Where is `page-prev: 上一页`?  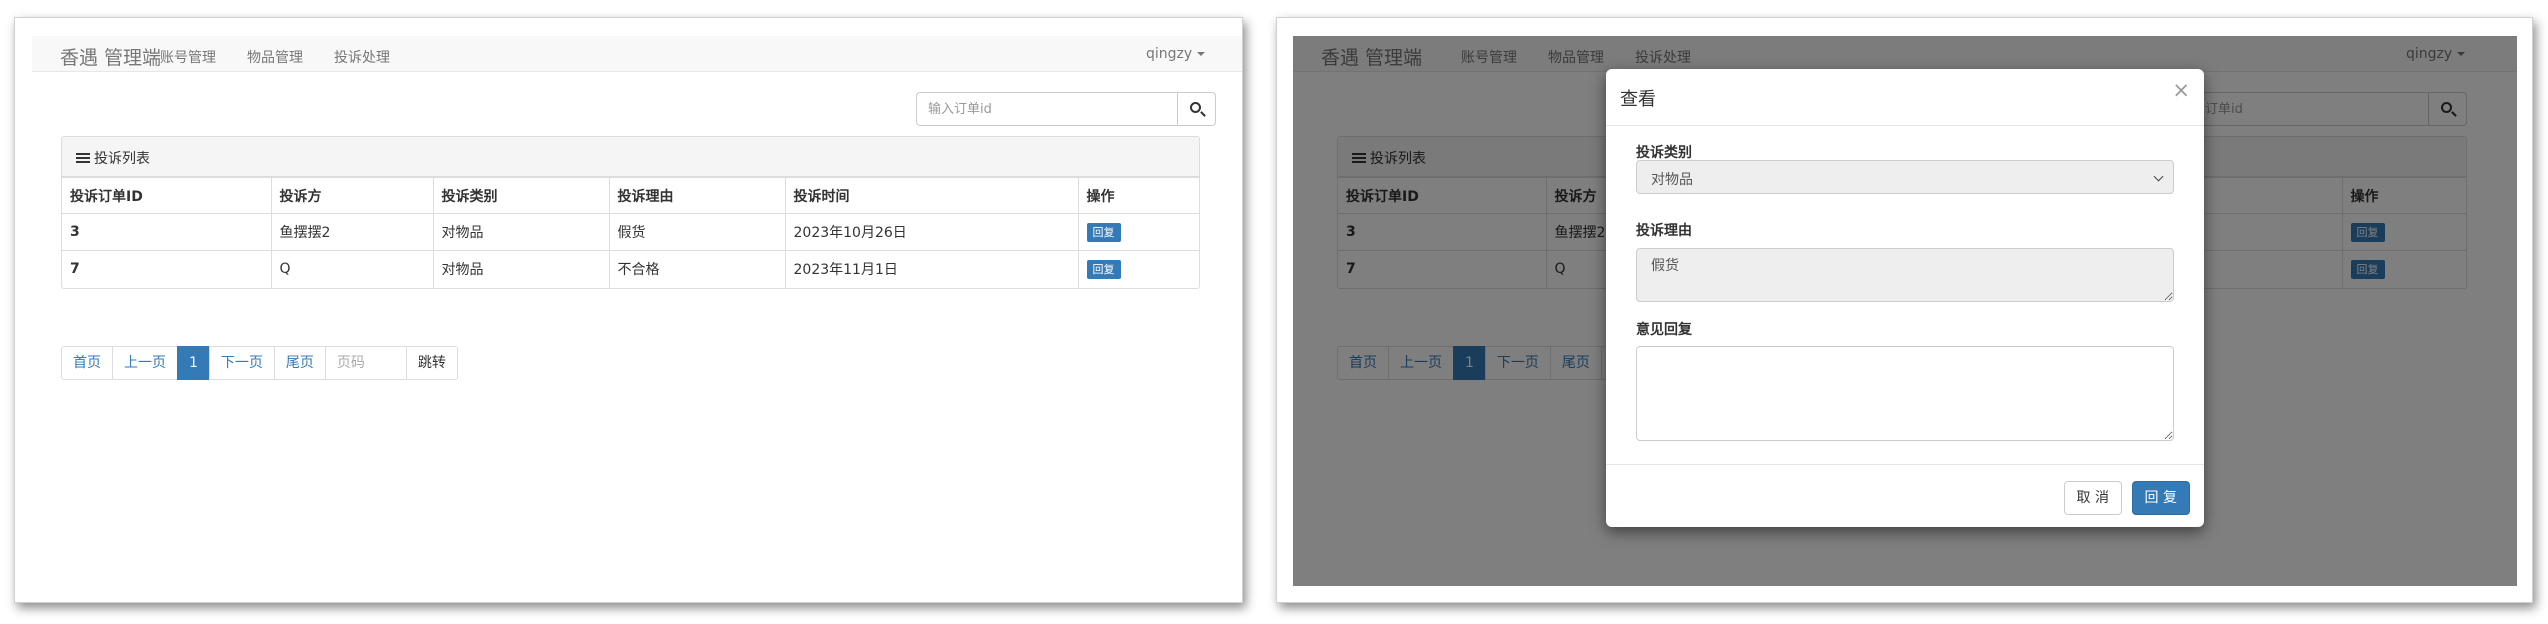
page-prev: 上一页 is located at coordinates (145, 363).